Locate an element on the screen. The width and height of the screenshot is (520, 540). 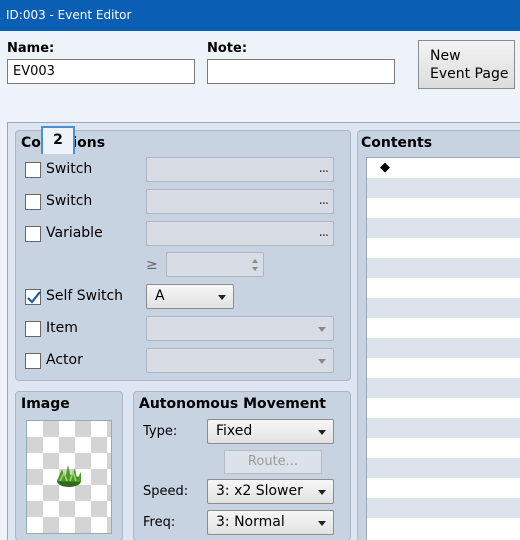
self-switch-checkbox is located at coordinates (33, 297).